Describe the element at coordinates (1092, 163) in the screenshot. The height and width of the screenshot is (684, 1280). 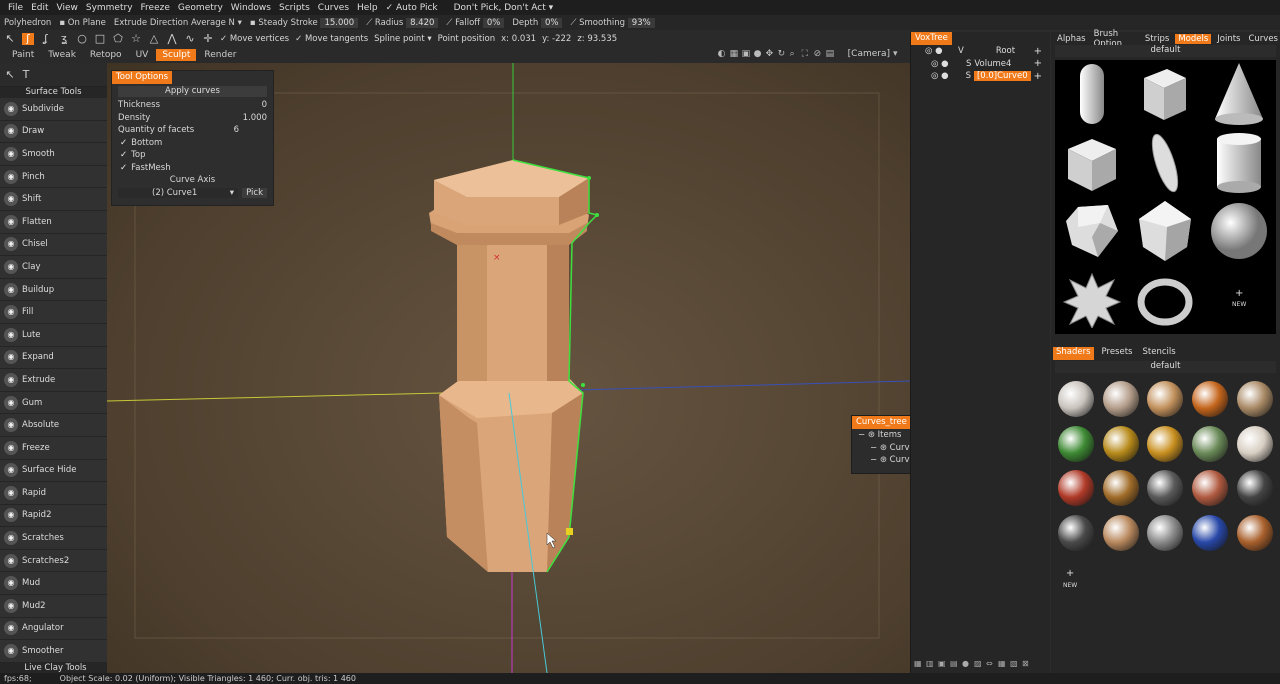
I see `model-rounded-cube` at that location.